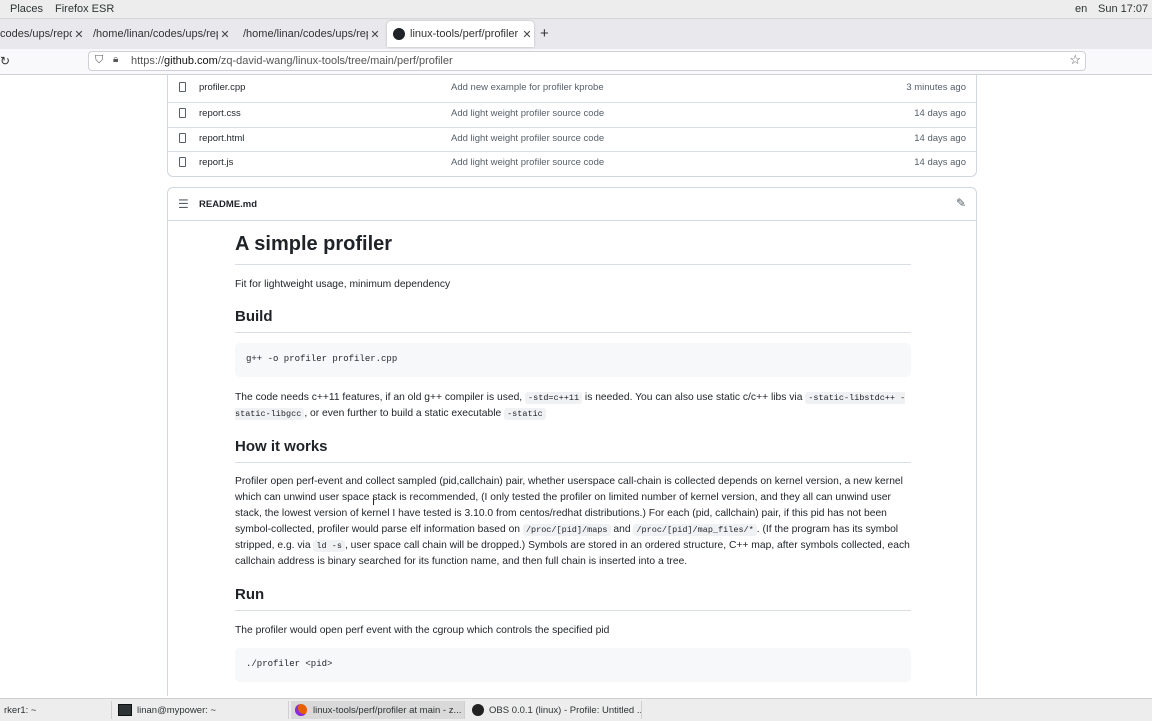 The height and width of the screenshot is (721, 1152). I want to click on file-name-link: report.css, so click(220, 113).